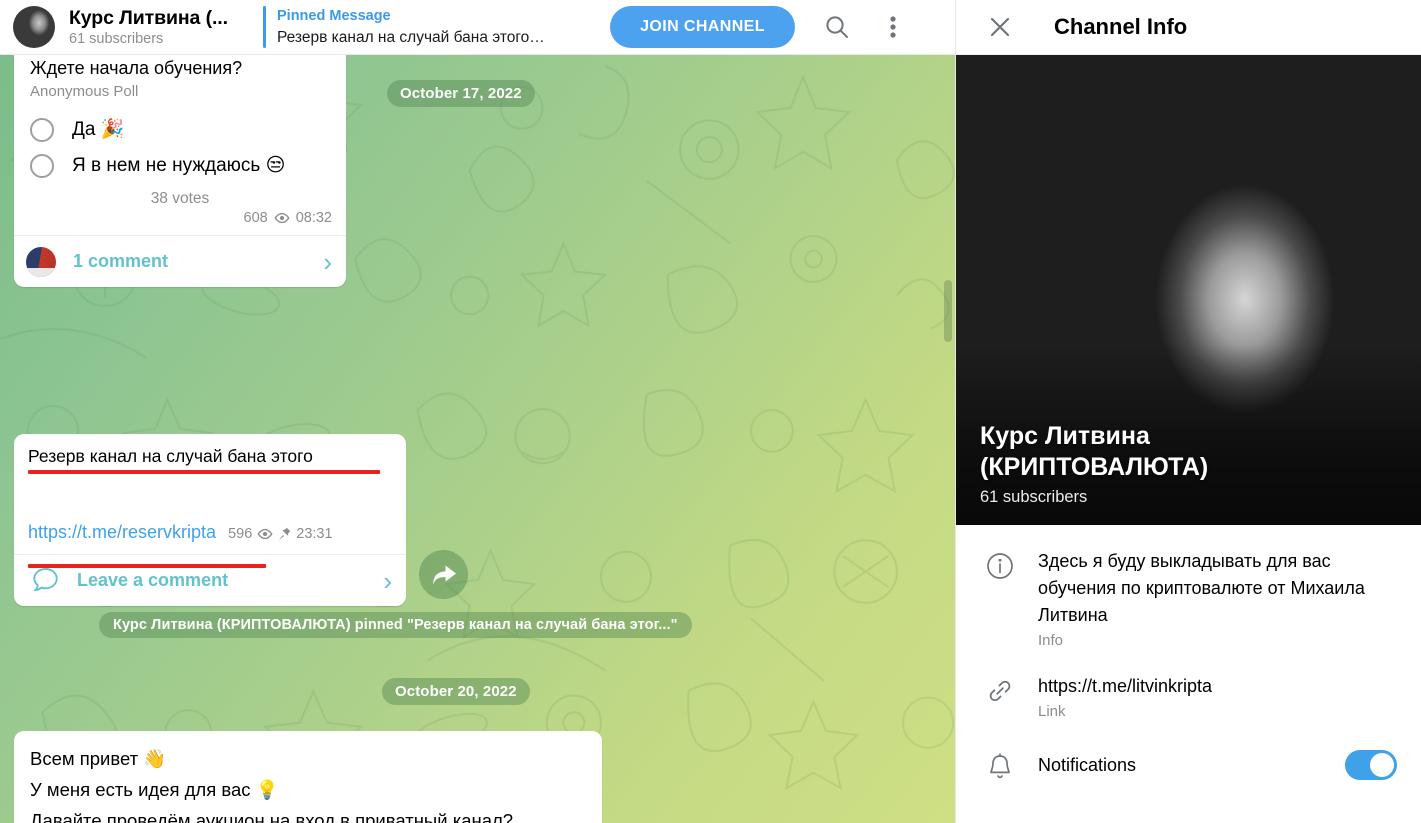  I want to click on channel-info-title: Channel Info, so click(1121, 26).